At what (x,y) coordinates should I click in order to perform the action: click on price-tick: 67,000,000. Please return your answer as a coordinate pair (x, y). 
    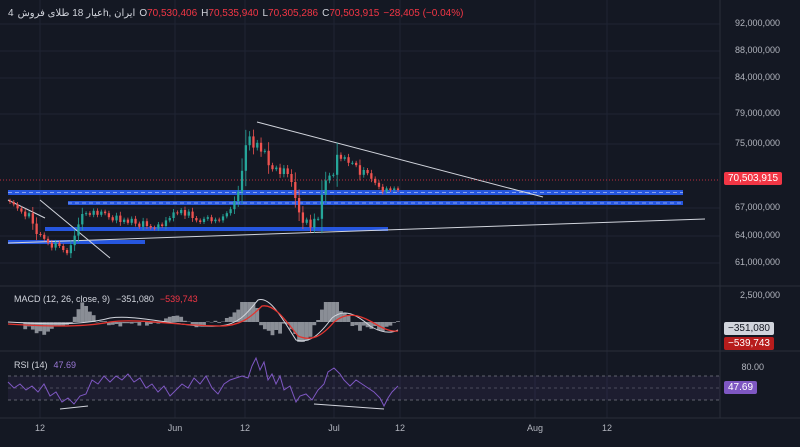
    Looking at the image, I should click on (757, 207).